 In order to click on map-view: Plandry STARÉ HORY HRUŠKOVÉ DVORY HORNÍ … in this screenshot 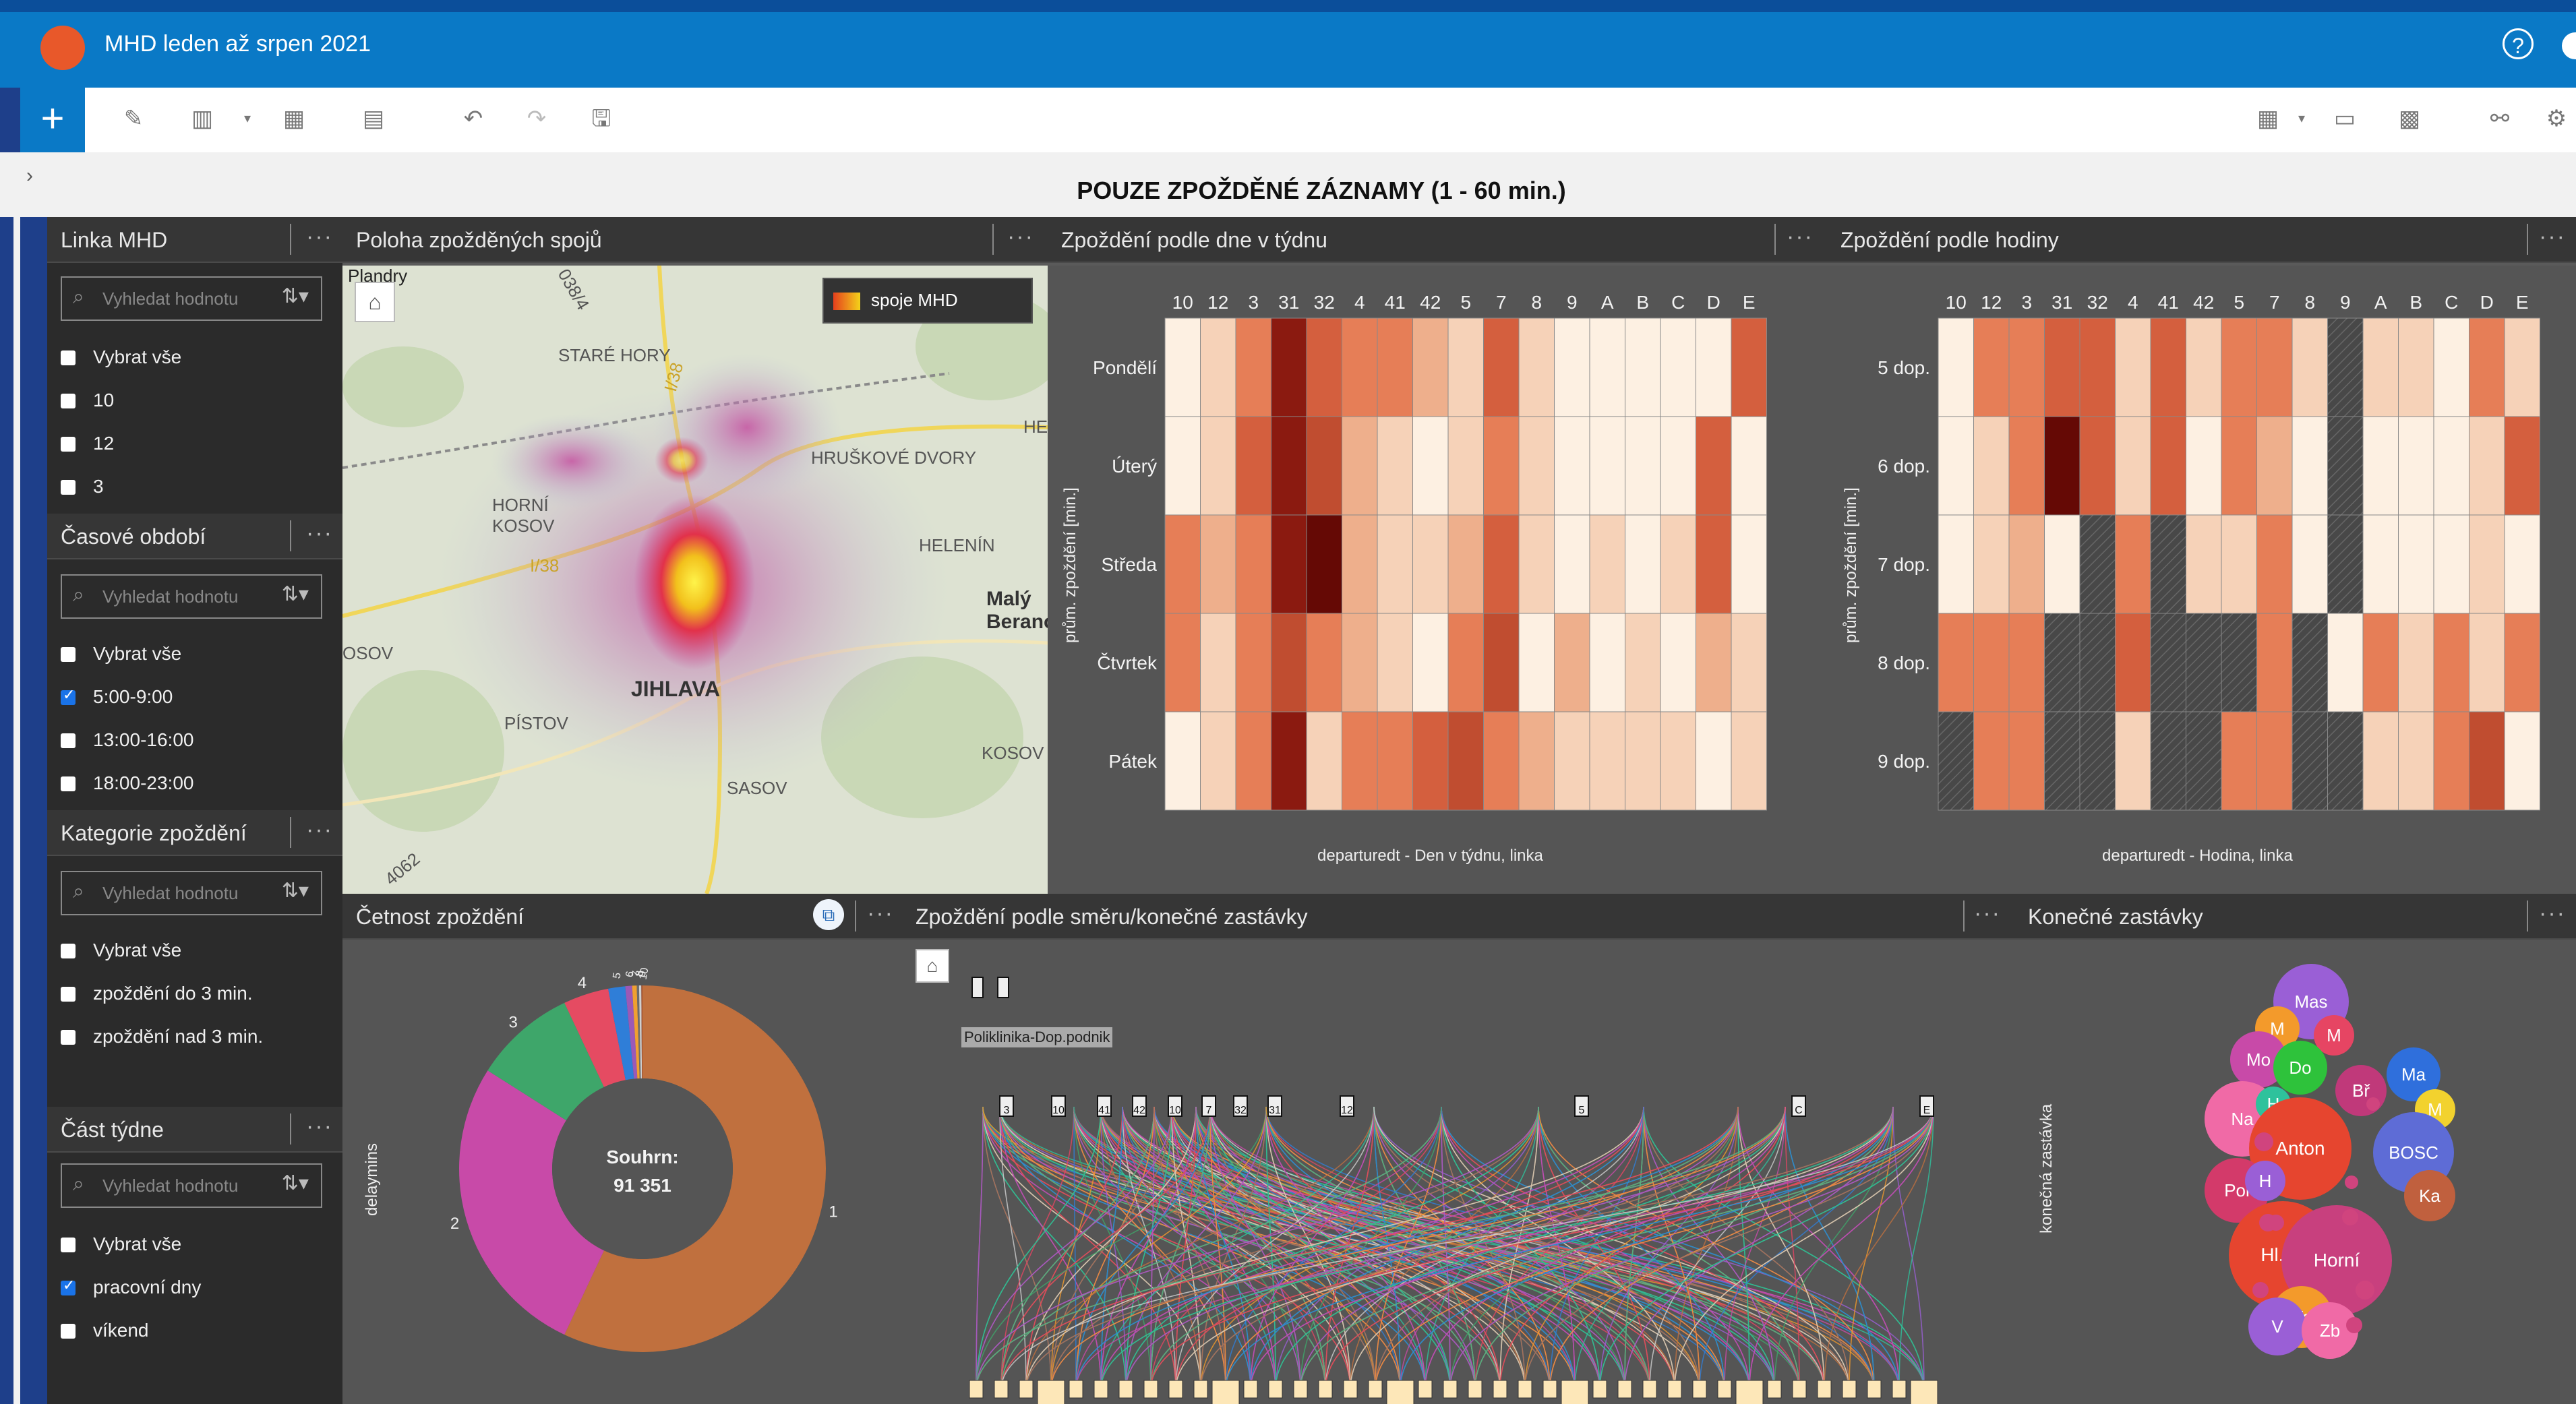, I will do `click(695, 580)`.